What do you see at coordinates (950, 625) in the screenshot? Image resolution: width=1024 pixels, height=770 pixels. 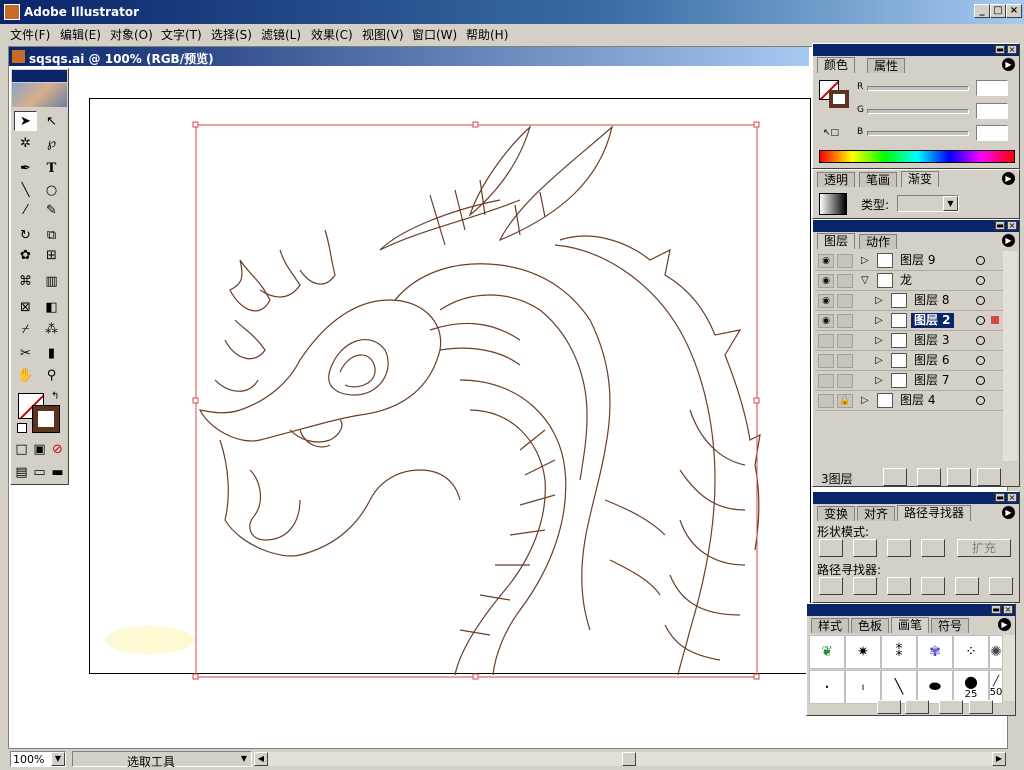 I see `tab-symbols: 符号` at bounding box center [950, 625].